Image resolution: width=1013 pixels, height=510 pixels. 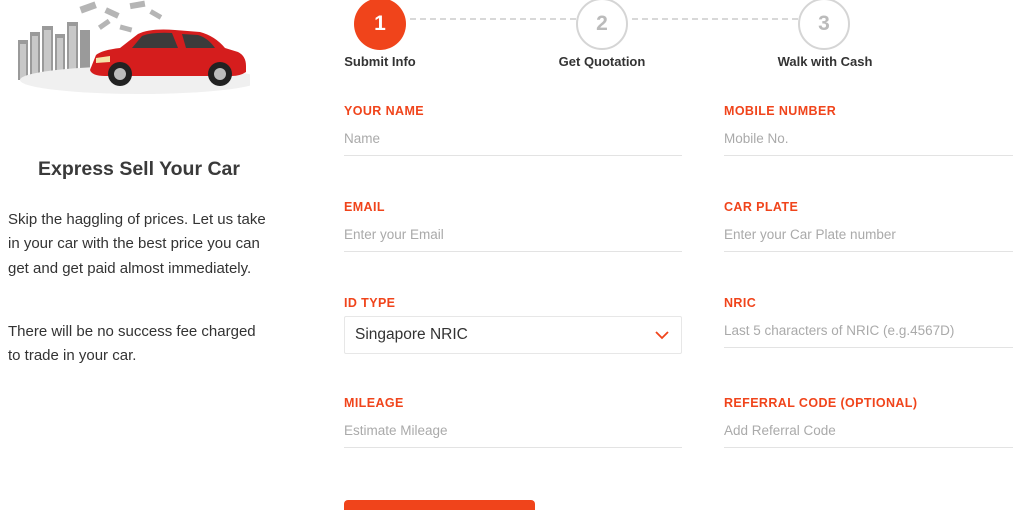 What do you see at coordinates (374, 403) in the screenshot?
I see `mileage-label: MILEAGE` at bounding box center [374, 403].